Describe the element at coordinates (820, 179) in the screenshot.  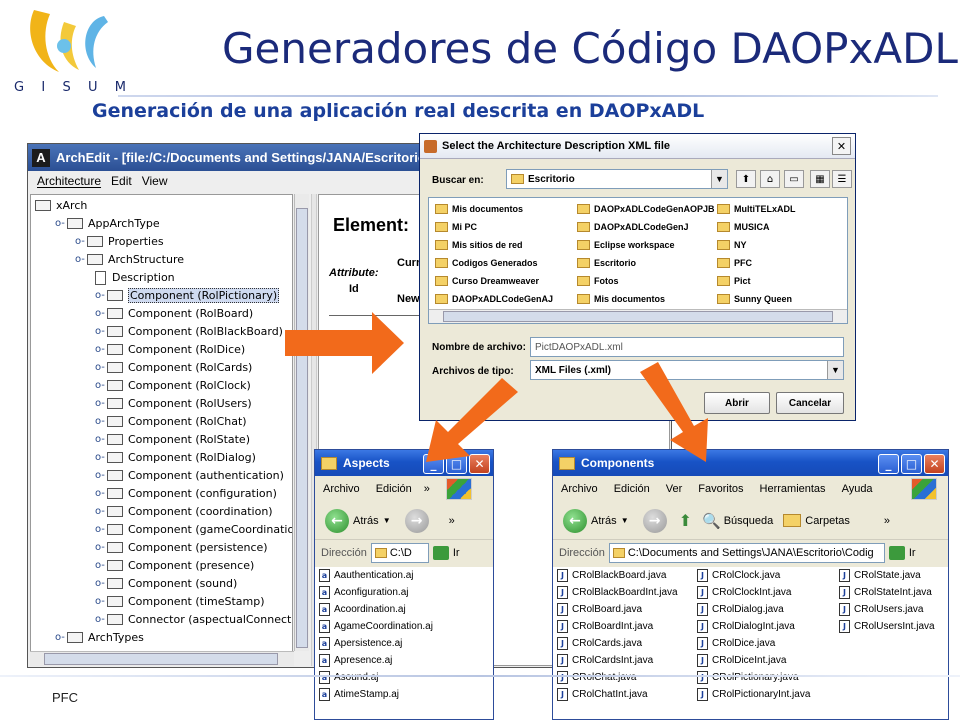
I see `list-view-icon: ▦` at that location.